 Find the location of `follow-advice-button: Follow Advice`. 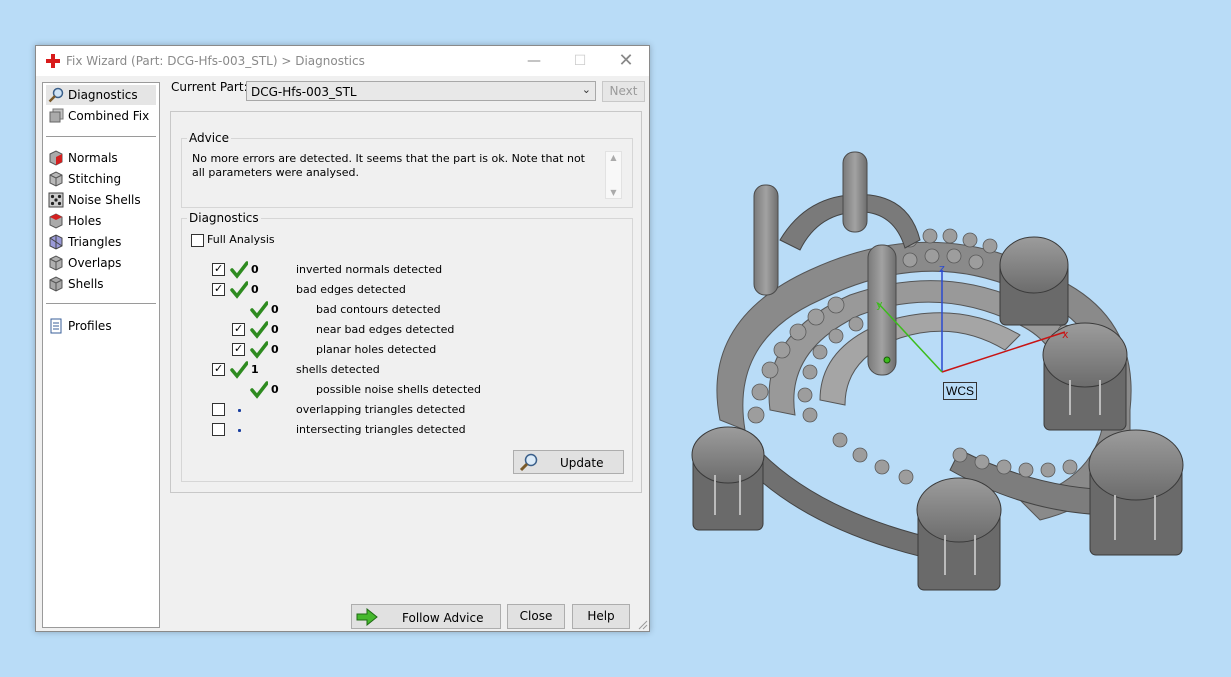

follow-advice-button: Follow Advice is located at coordinates (426, 616).